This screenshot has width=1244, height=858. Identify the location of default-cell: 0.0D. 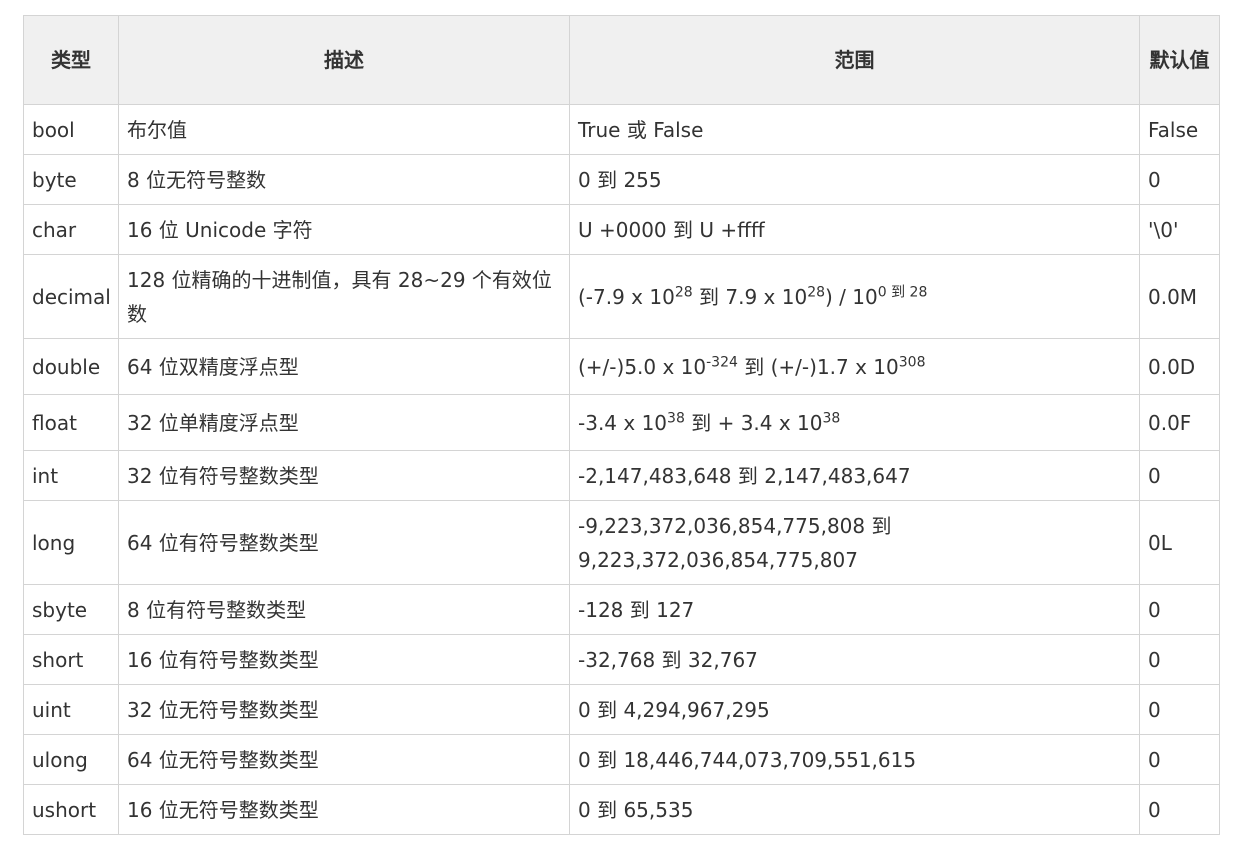
(1179, 366).